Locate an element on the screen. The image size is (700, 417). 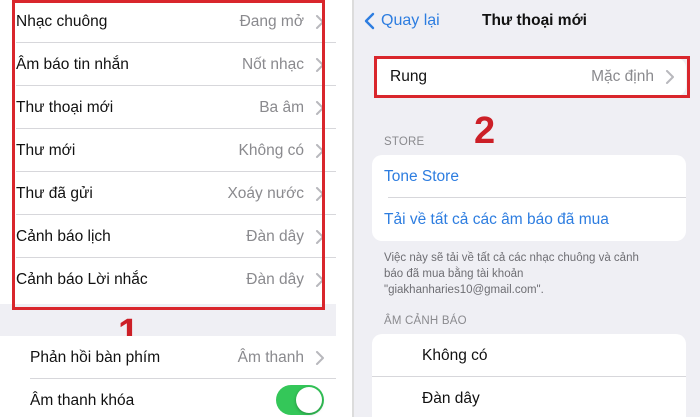
page-title: Thư thoại mới is located at coordinates (534, 20).